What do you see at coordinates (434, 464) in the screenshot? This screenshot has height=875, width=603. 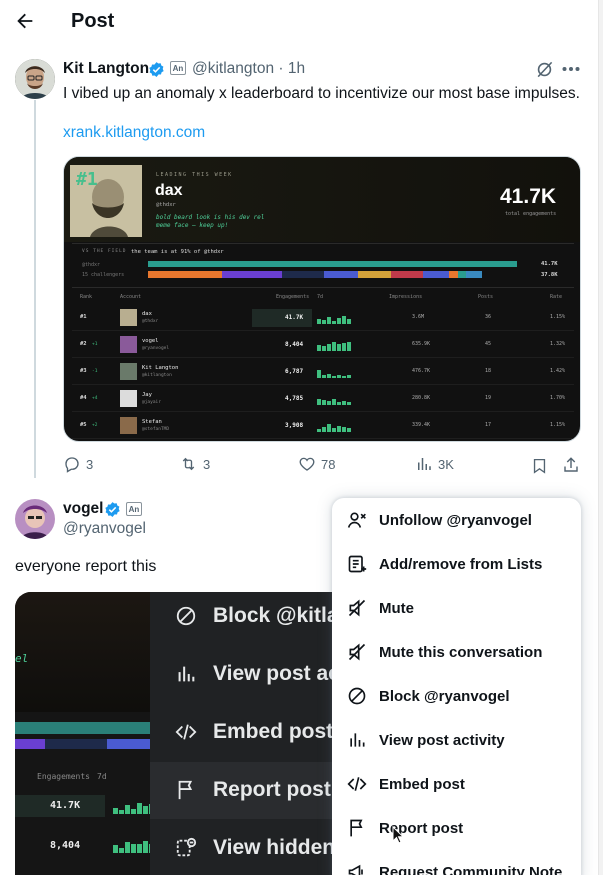 I see `views-button: 3K` at bounding box center [434, 464].